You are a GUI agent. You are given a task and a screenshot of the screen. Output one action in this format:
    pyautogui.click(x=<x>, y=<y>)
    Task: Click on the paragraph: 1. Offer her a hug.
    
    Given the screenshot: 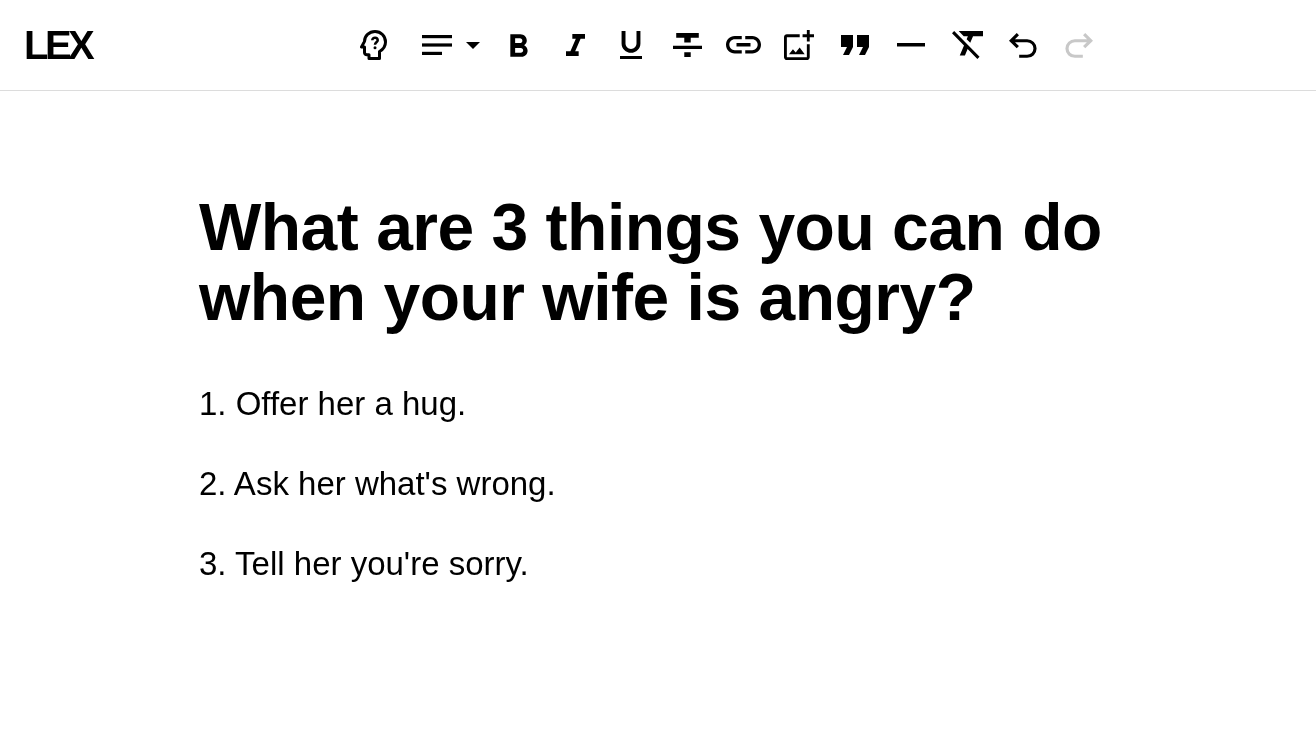 What is the action you would take?
    pyautogui.click(x=333, y=404)
    